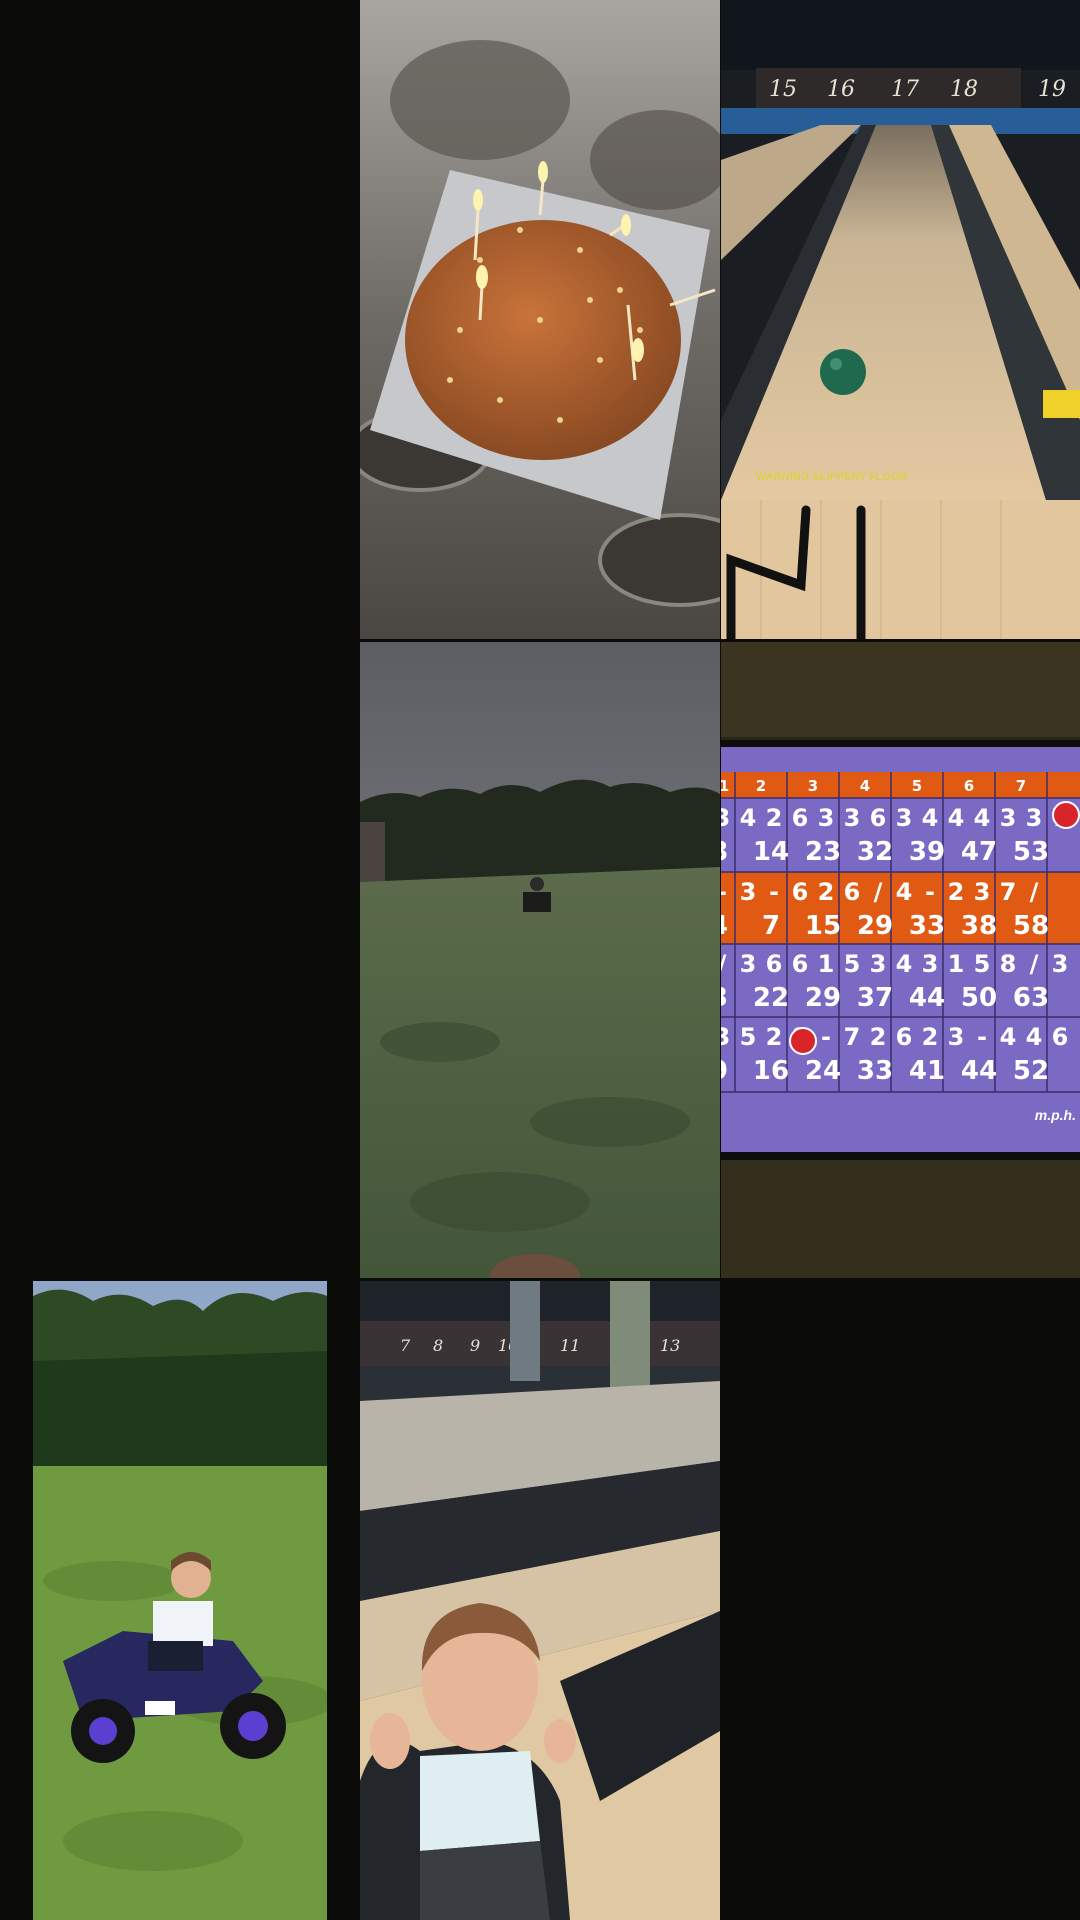  Describe the element at coordinates (979, 852) in the screenshot. I see `score-total: 47` at that location.